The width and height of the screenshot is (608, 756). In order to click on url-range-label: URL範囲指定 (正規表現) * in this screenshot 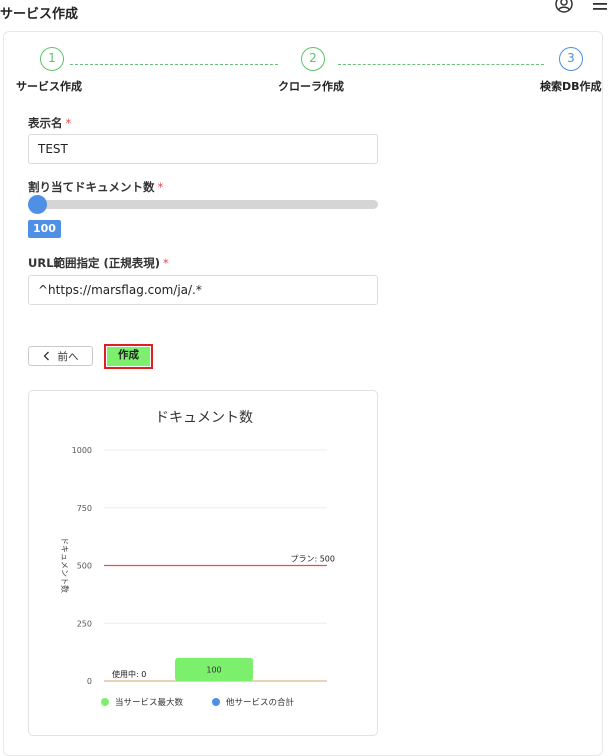, I will do `click(98, 263)`.